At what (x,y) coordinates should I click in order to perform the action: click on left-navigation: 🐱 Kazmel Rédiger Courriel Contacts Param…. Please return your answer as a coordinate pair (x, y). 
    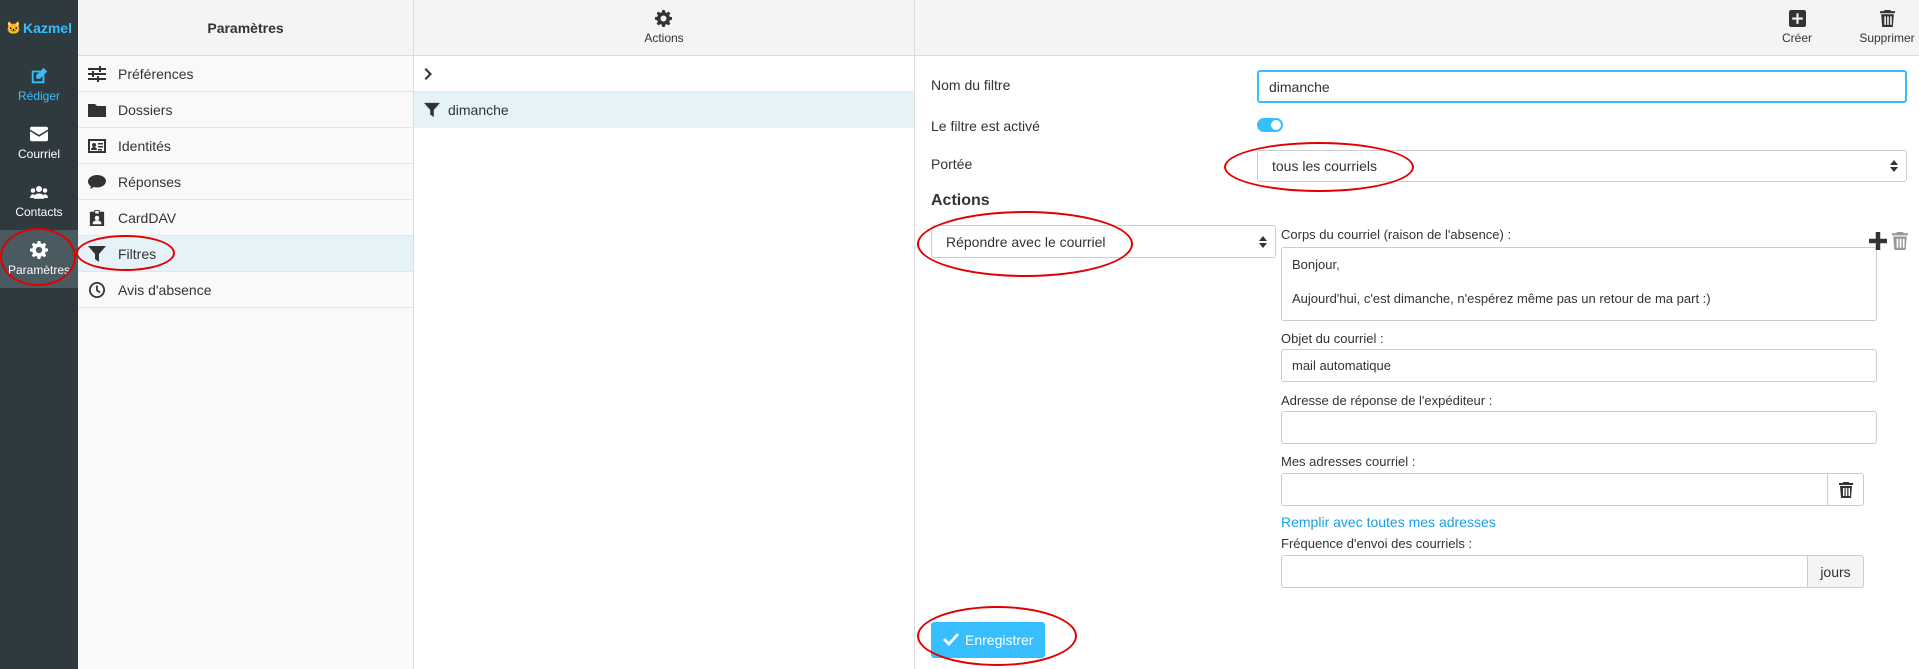
    Looking at the image, I should click on (39, 334).